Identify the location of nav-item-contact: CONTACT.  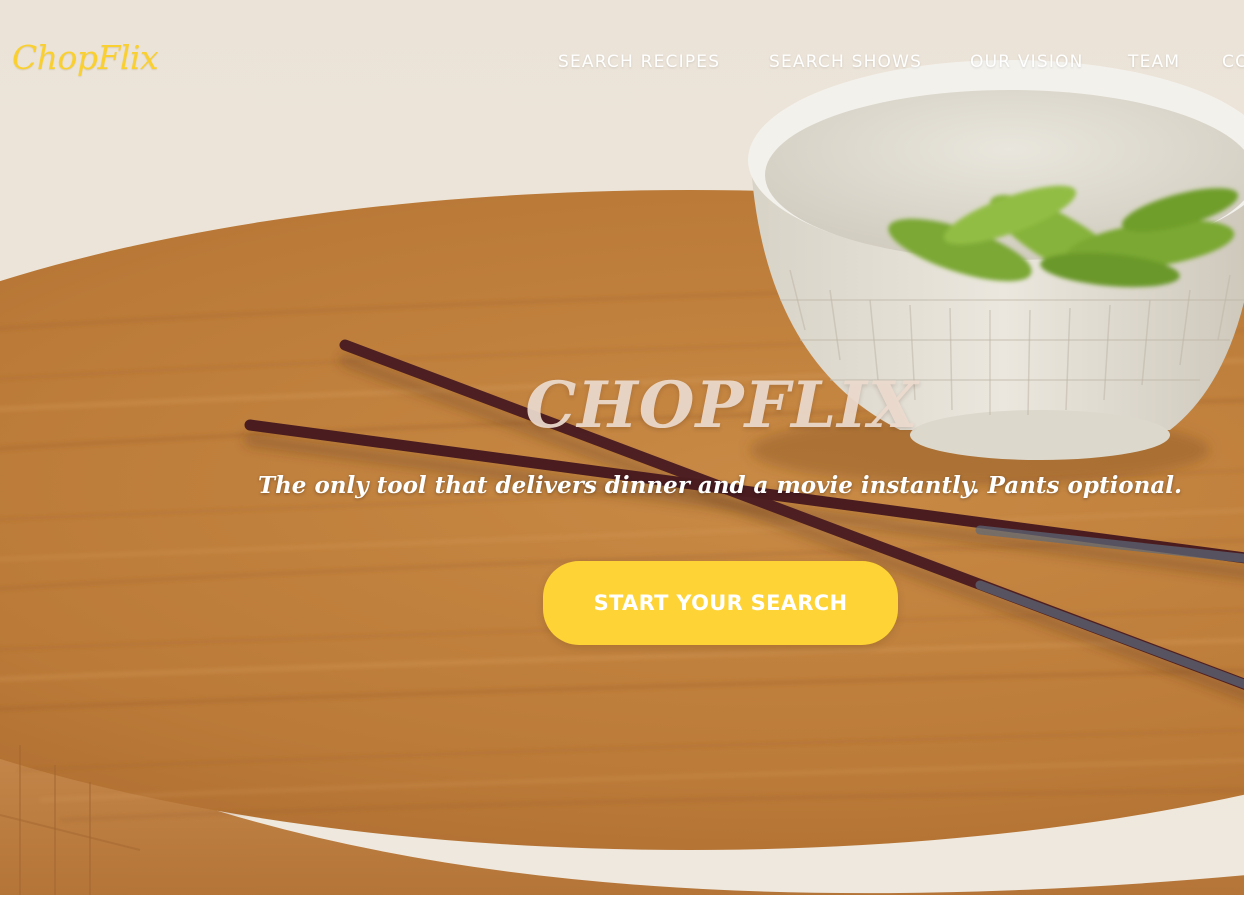
(1233, 62).